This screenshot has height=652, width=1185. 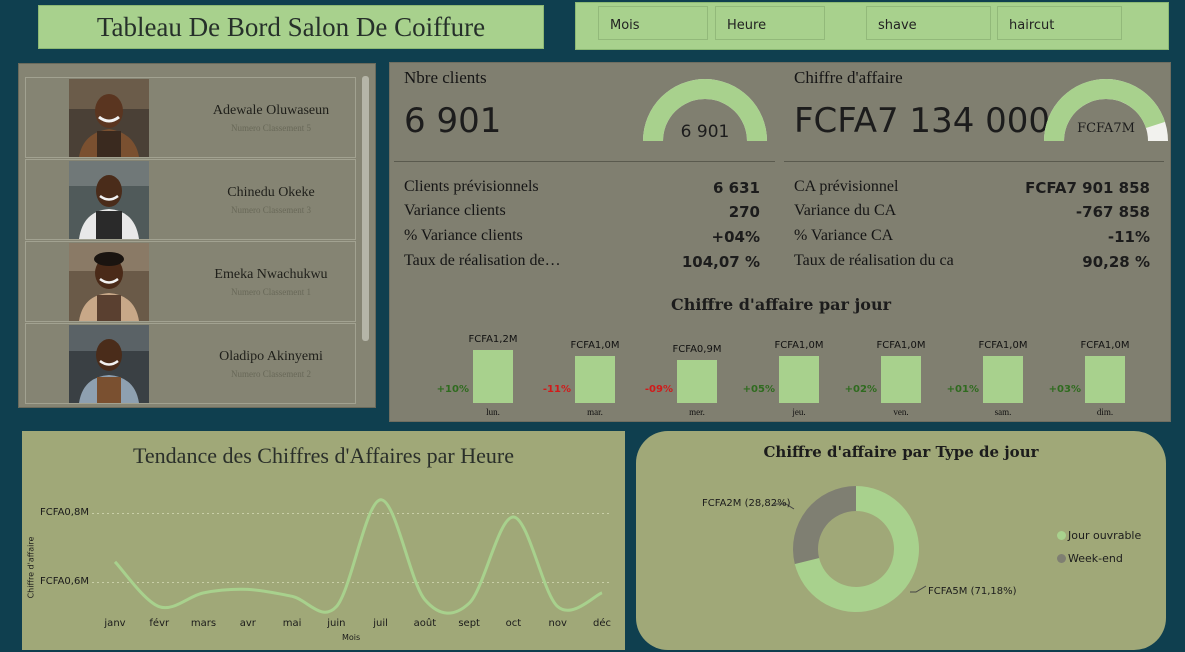 I want to click on daily-bar-variance: +01%, so click(x=962, y=389).